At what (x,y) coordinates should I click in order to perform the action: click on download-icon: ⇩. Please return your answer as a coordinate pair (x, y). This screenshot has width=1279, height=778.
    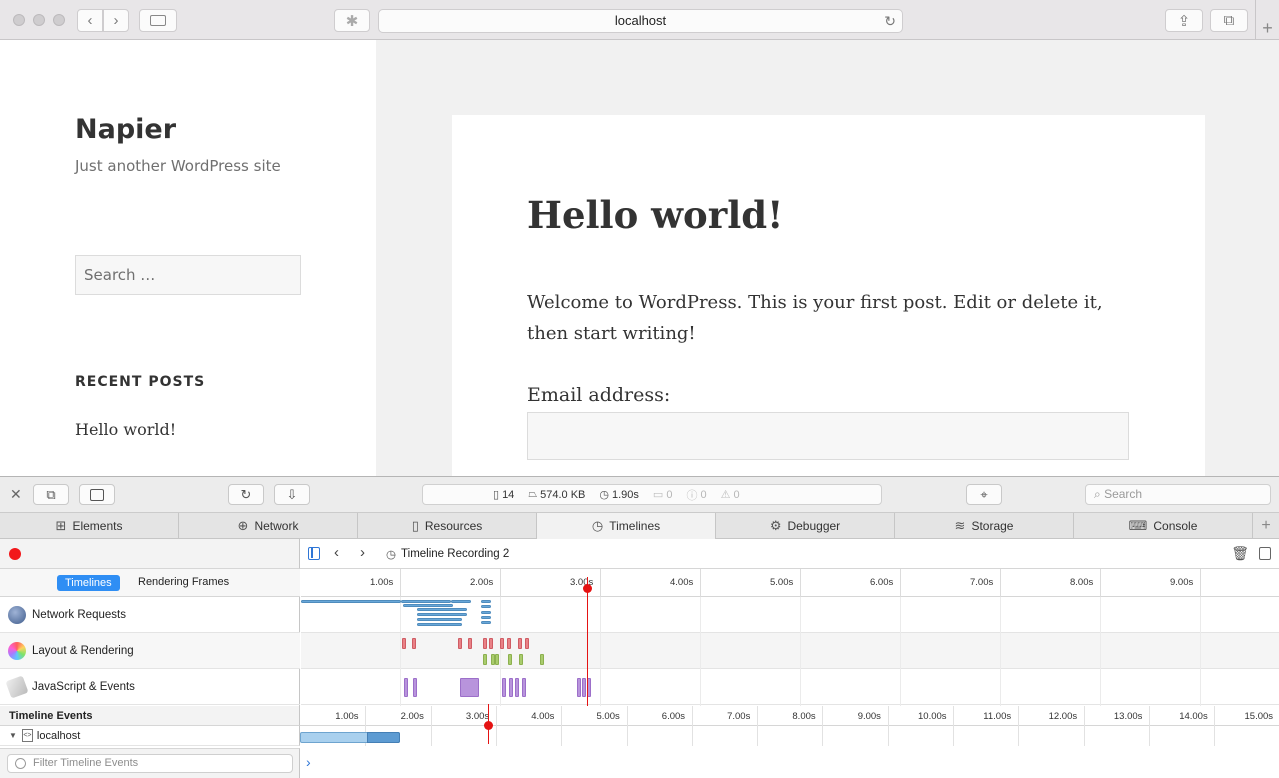
    Looking at the image, I should click on (292, 494).